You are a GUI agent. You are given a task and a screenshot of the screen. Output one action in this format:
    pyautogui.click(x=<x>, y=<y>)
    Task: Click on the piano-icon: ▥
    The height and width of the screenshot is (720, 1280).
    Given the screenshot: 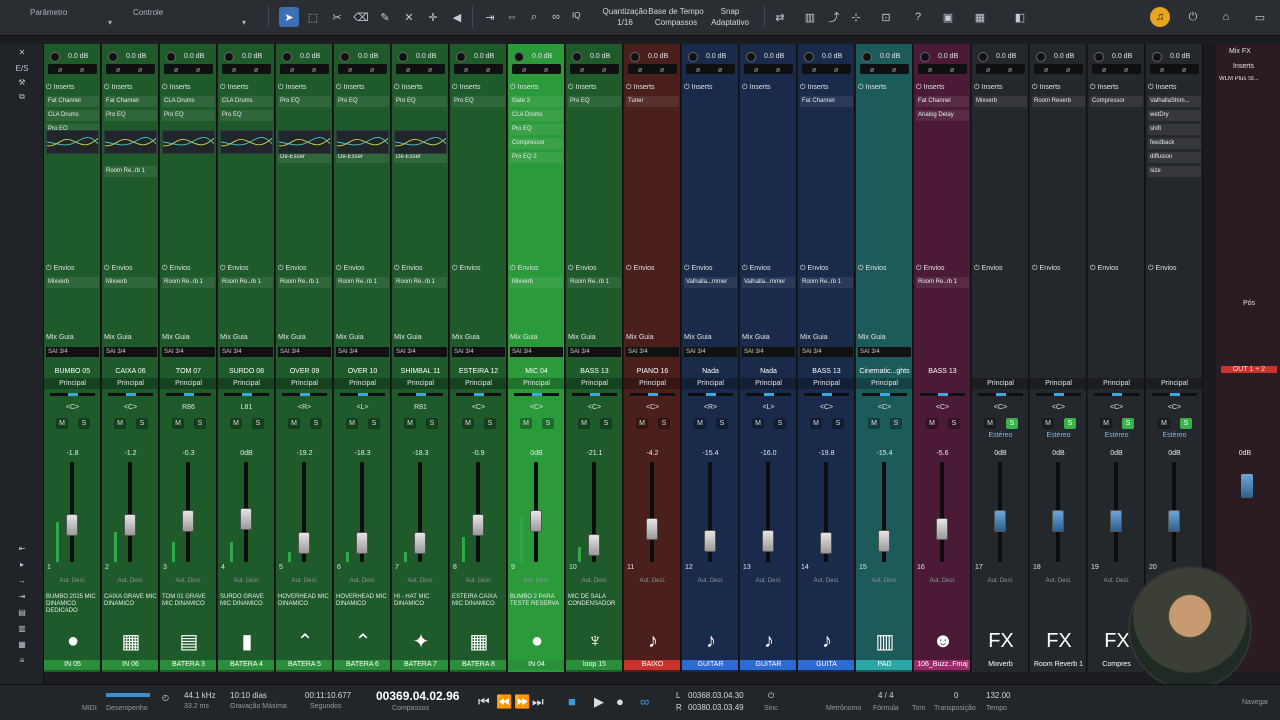 What is the action you would take?
    pyautogui.click(x=22, y=628)
    